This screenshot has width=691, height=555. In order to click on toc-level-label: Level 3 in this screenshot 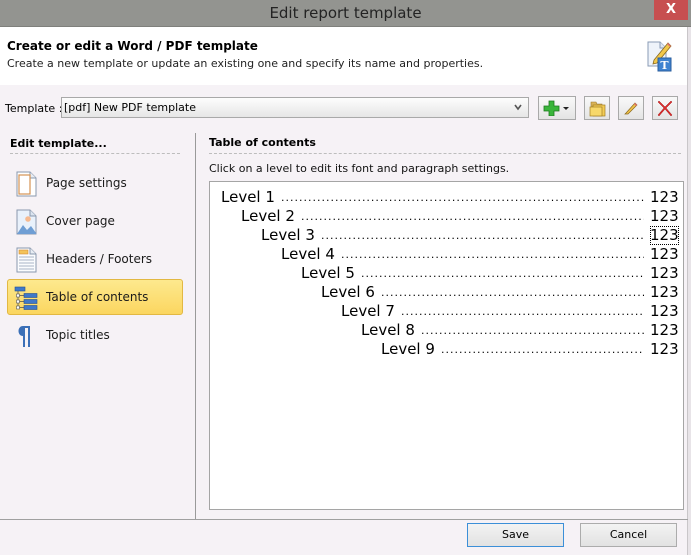, I will do `click(288, 235)`.